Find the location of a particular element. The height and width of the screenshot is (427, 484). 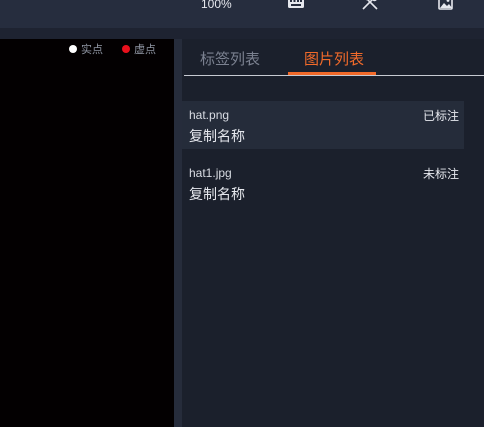

list-item: hat1.jpg 未标注 复制名称 is located at coordinates (323, 183).